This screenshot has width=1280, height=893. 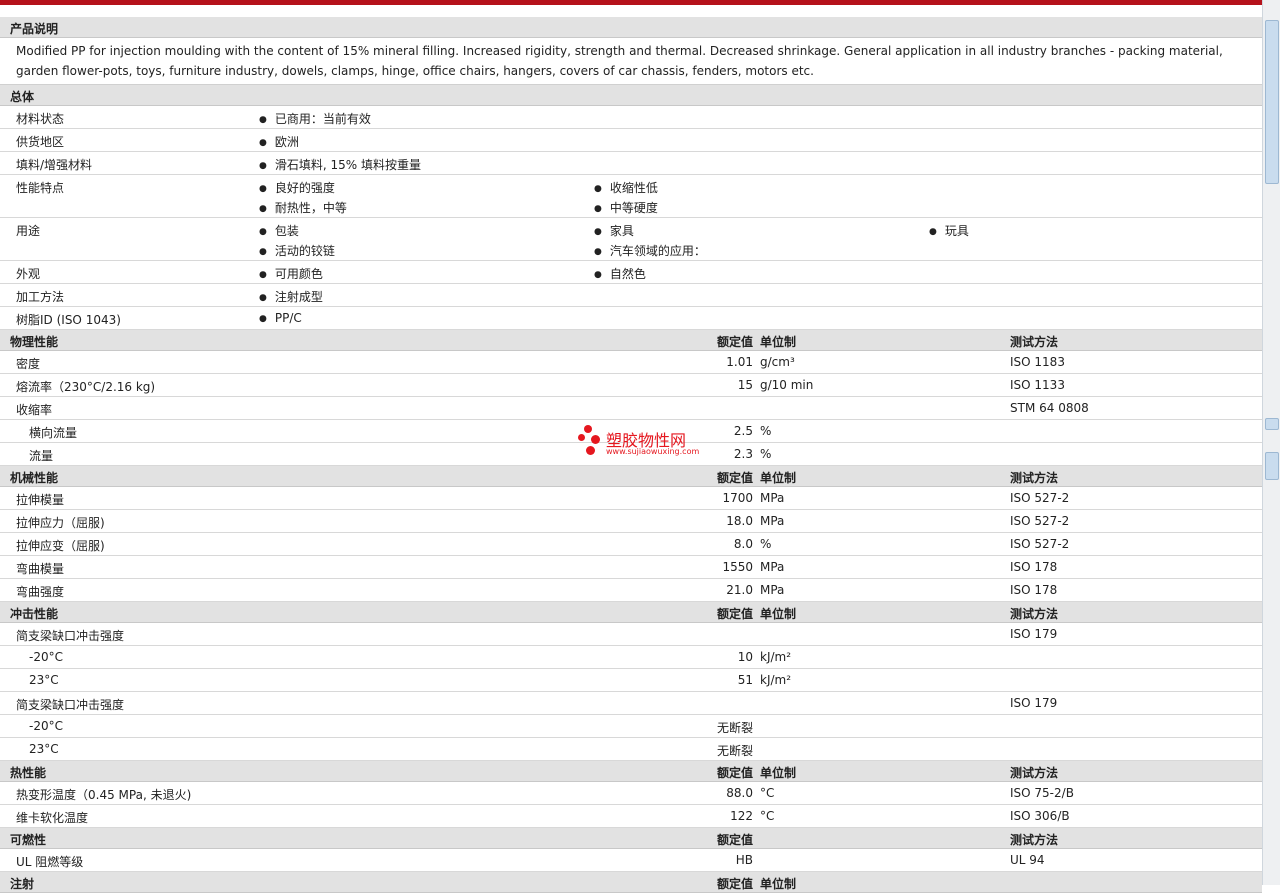 What do you see at coordinates (279, 141) in the screenshot?
I see `bullet-item: 欧洲` at bounding box center [279, 141].